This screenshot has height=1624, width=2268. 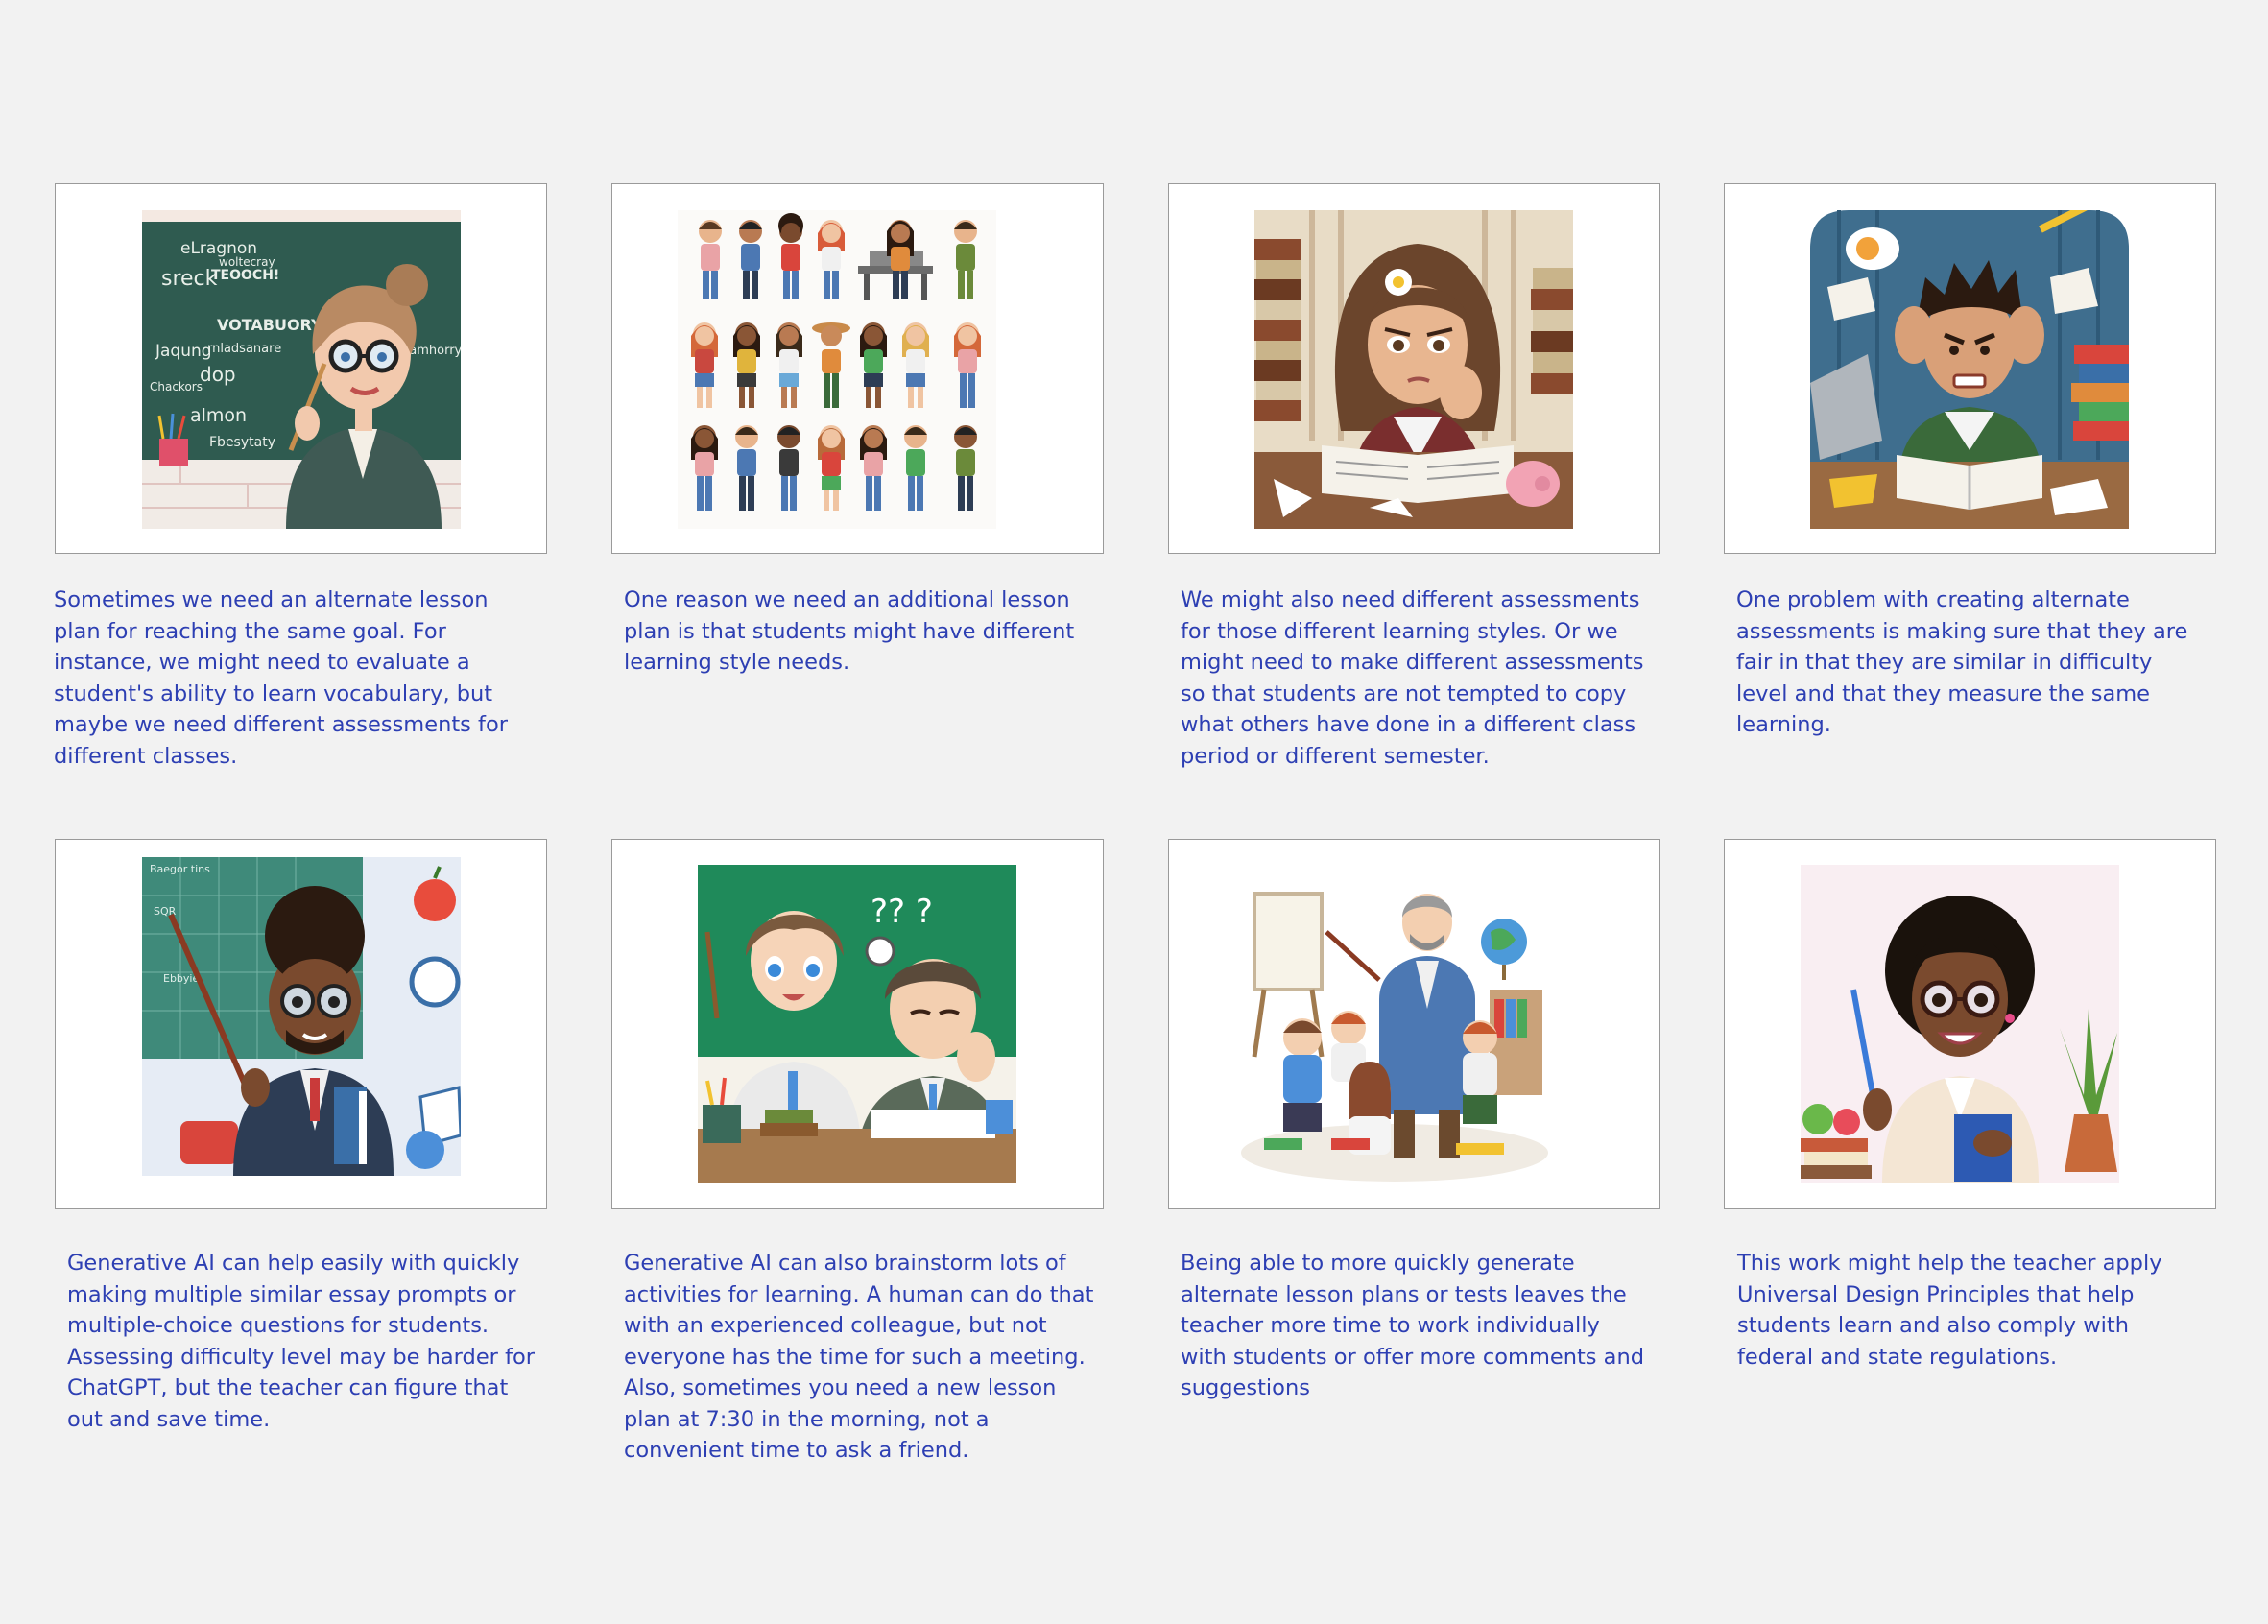 What do you see at coordinates (837, 370) in the screenshot?
I see `students-grid-image` at bounding box center [837, 370].